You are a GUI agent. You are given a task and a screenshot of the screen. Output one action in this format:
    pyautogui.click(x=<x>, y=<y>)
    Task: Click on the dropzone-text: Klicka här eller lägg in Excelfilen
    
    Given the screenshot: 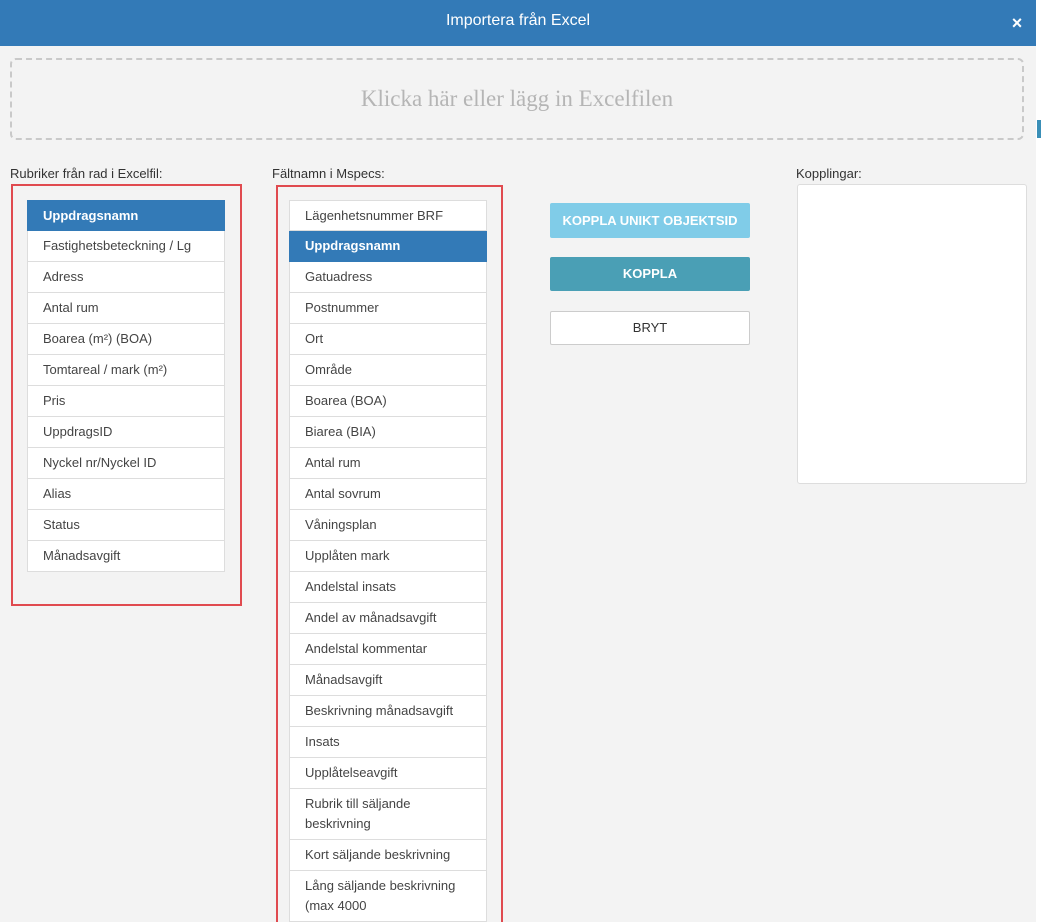 What is the action you would take?
    pyautogui.click(x=517, y=98)
    